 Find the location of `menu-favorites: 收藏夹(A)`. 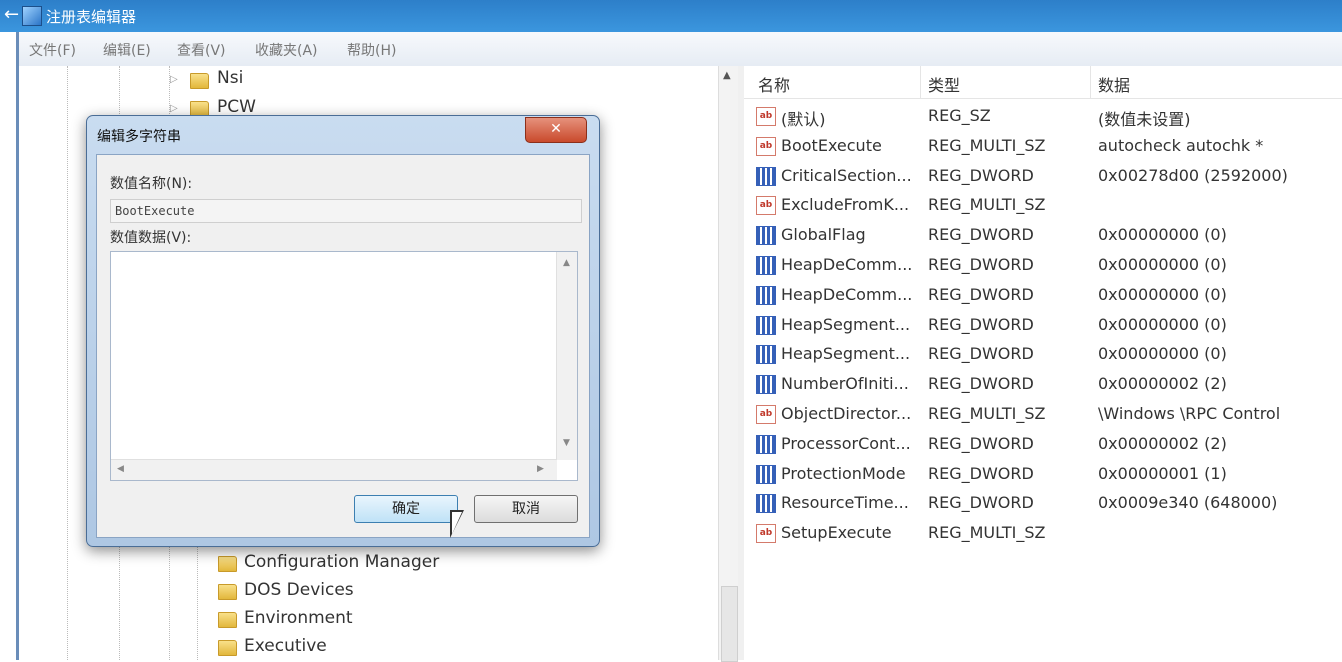

menu-favorites: 收藏夹(A) is located at coordinates (286, 50).